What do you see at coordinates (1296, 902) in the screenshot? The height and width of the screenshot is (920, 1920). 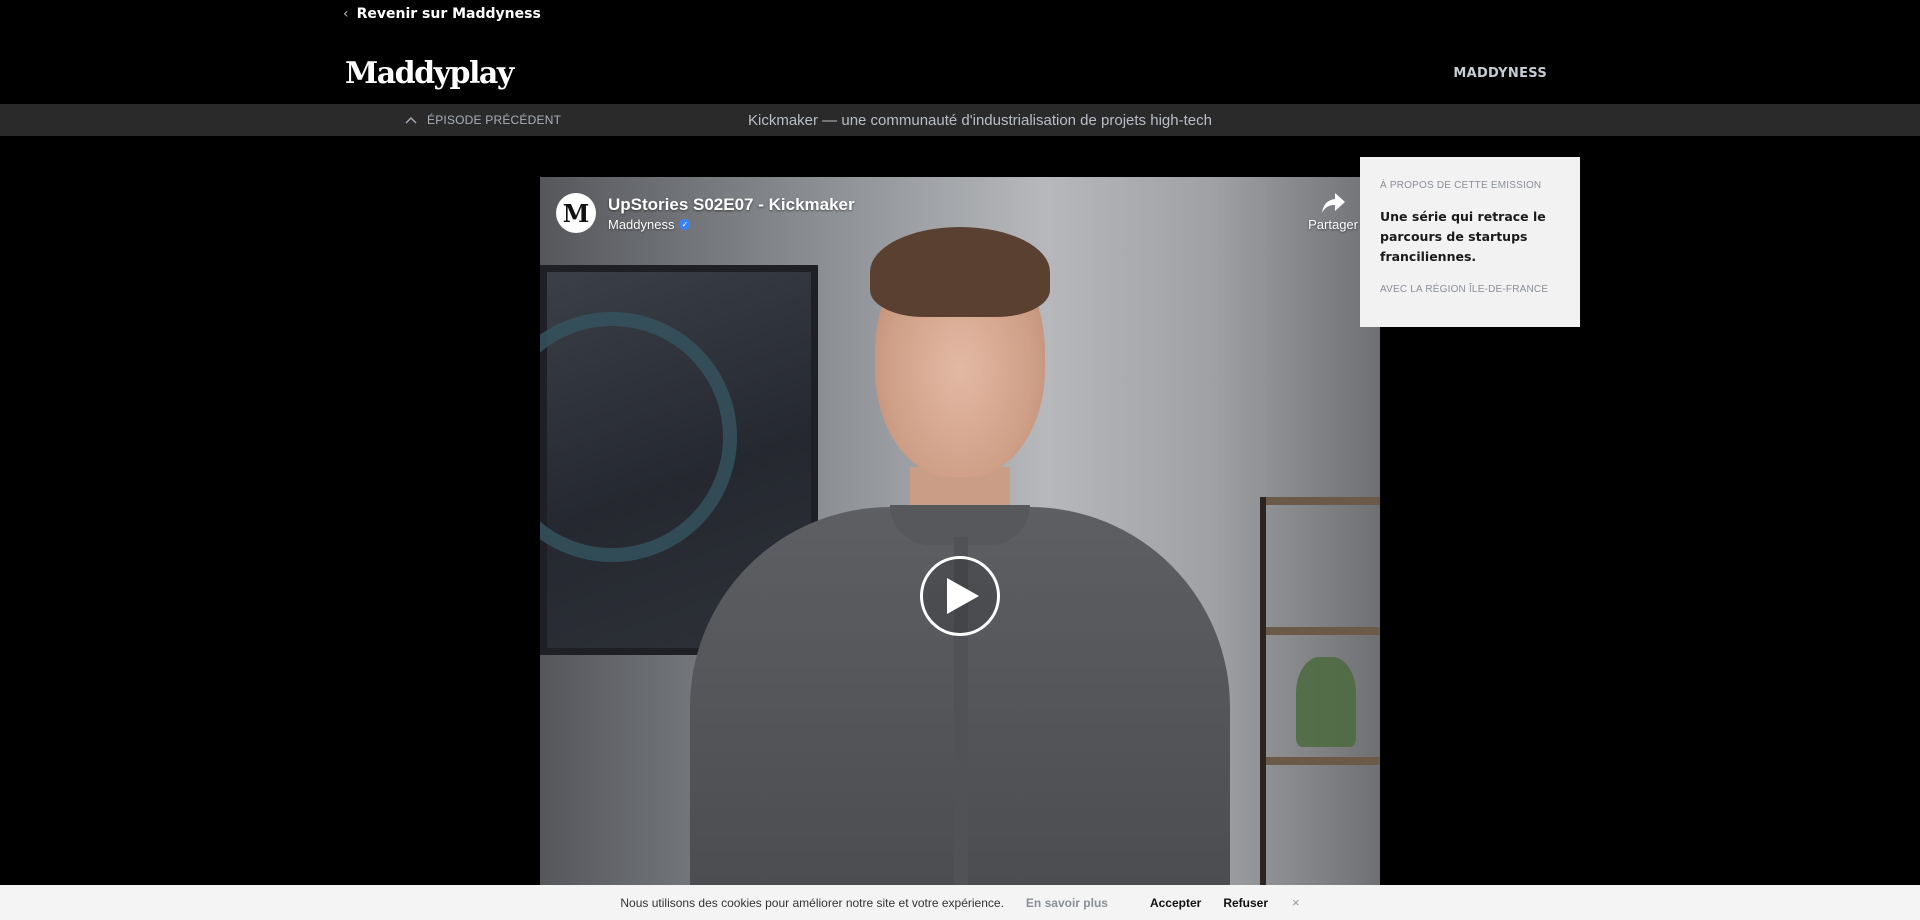 I see `close-icon: ×` at bounding box center [1296, 902].